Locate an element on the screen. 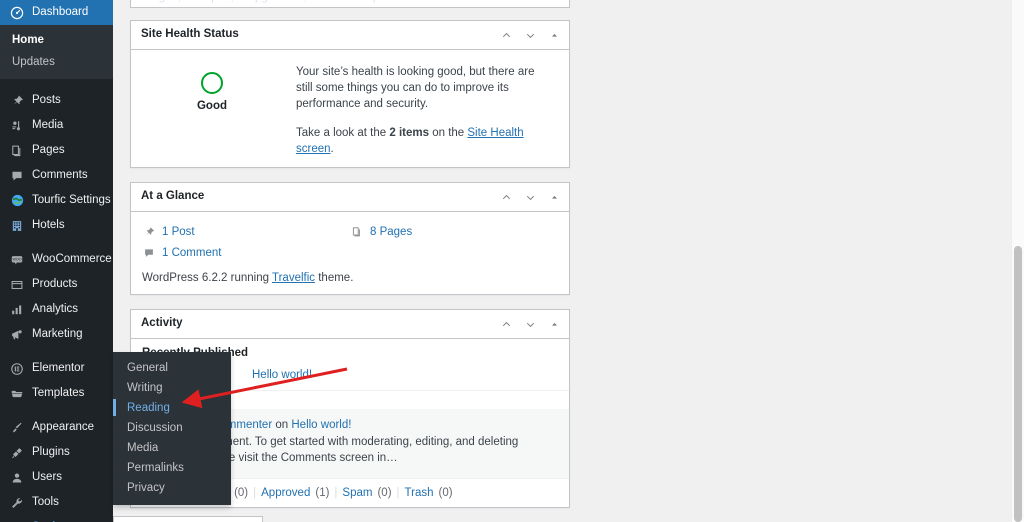 Image resolution: width=1024 pixels, height=522 pixels. footer-link-add-export: Add an Export is located at coordinates (356, 1).